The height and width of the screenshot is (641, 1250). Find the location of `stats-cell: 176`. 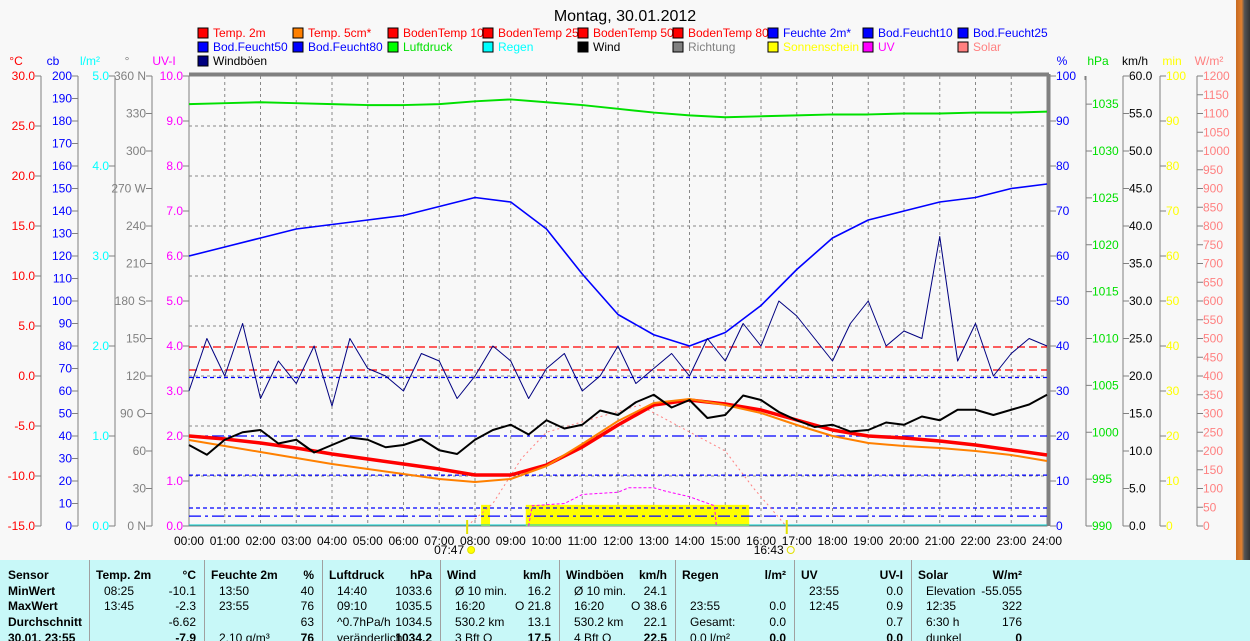

stats-cell: 176 is located at coordinates (1011, 622).